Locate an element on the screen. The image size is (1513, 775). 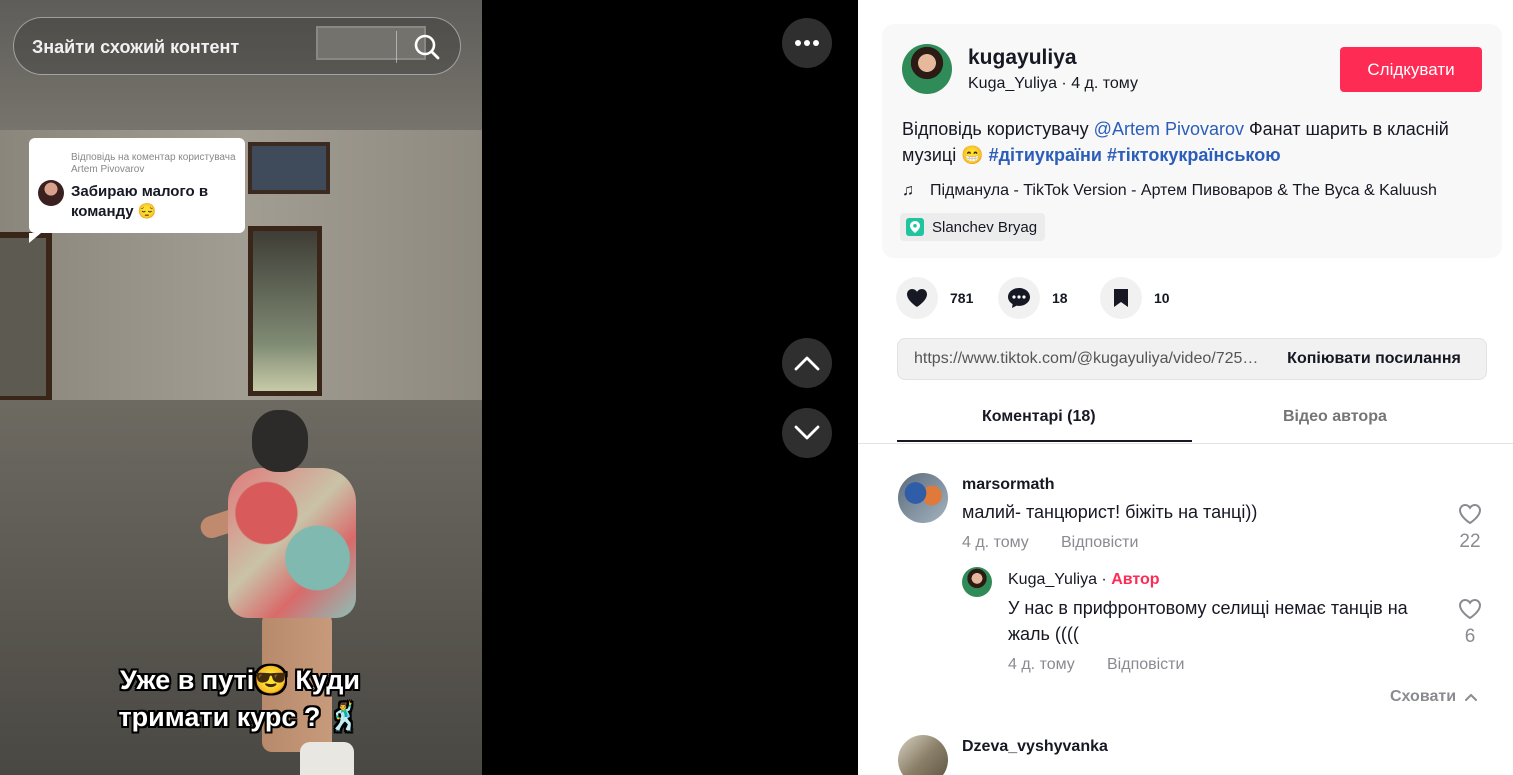
reply-avatar is located at coordinates (977, 582).